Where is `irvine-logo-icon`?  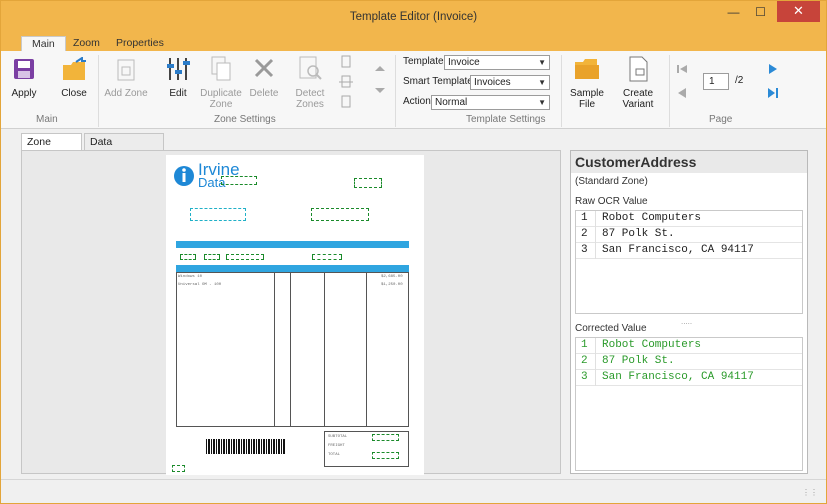
irvine-logo-icon is located at coordinates (184, 176).